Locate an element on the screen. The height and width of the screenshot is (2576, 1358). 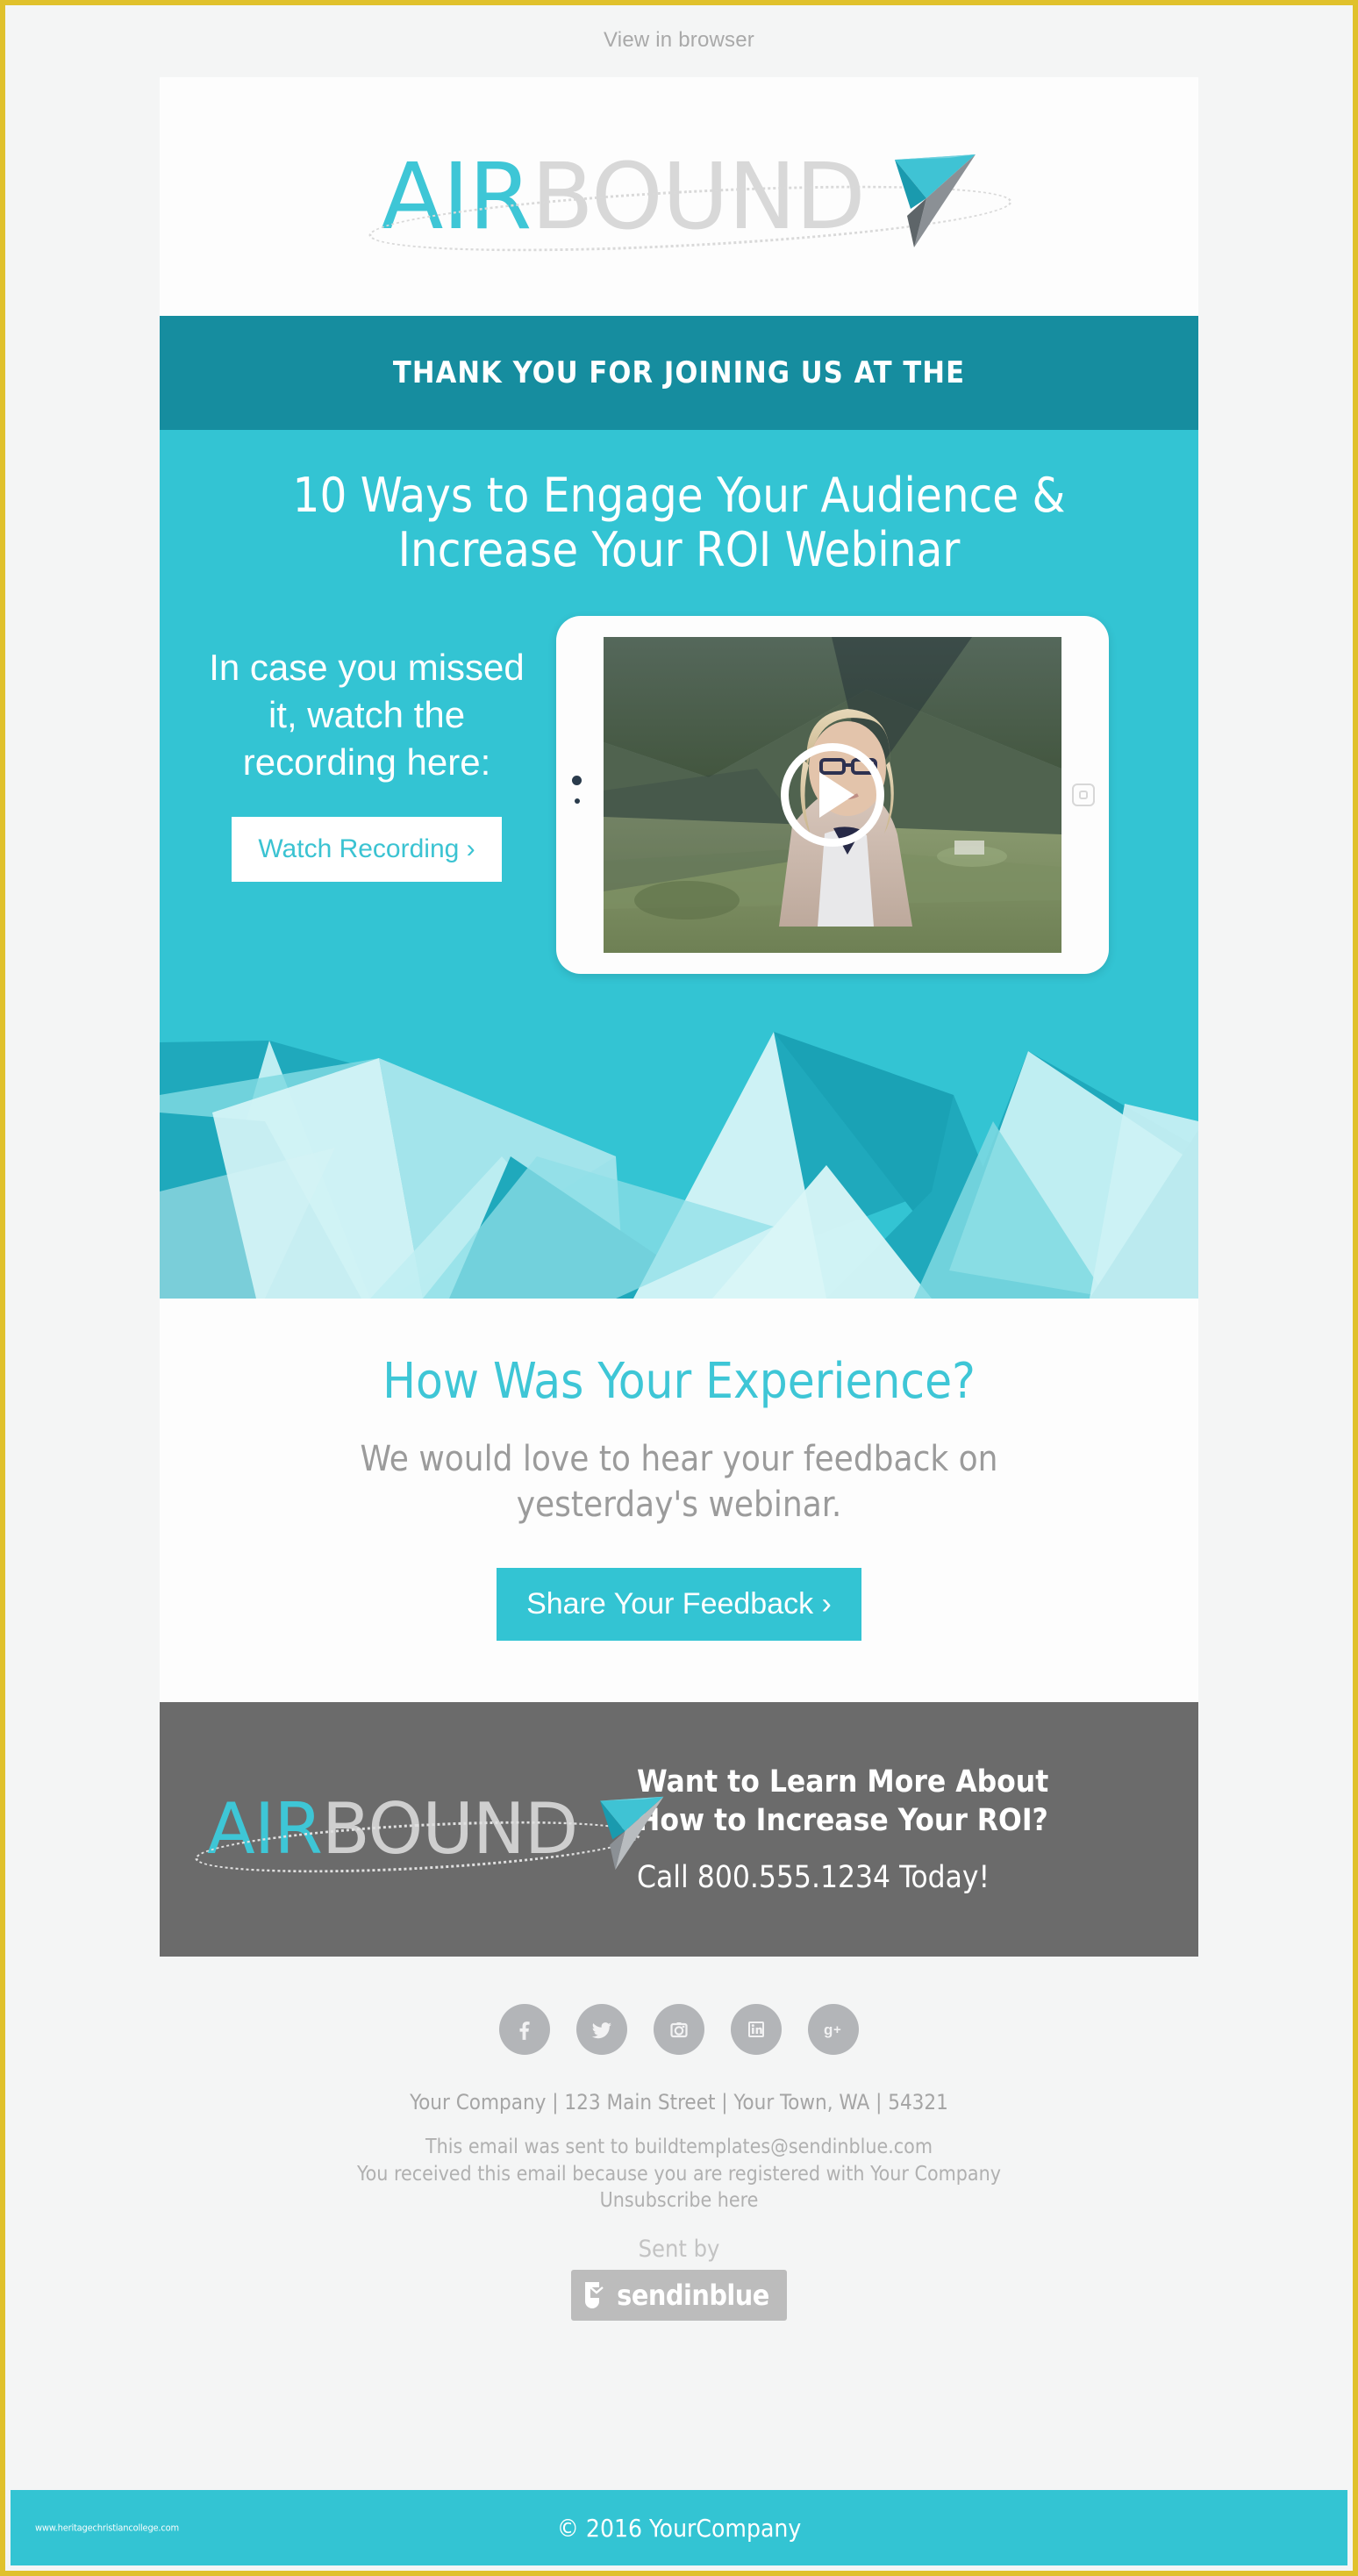
sendinblue-badge: sendinblue is located at coordinates (679, 2295).